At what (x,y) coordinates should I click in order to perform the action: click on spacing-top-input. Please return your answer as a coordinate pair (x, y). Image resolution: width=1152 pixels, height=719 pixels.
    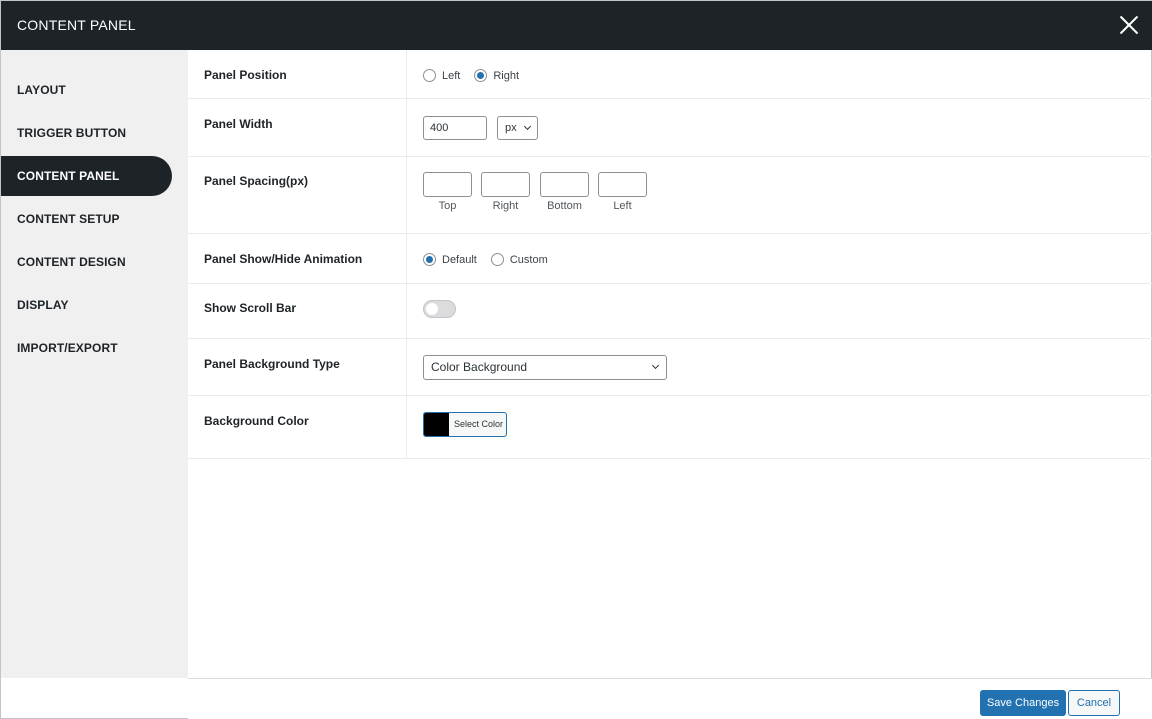
    Looking at the image, I should click on (447, 184).